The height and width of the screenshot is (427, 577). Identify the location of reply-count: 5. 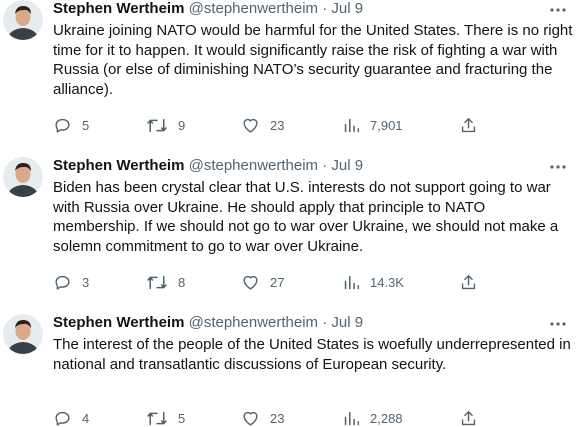
(86, 125).